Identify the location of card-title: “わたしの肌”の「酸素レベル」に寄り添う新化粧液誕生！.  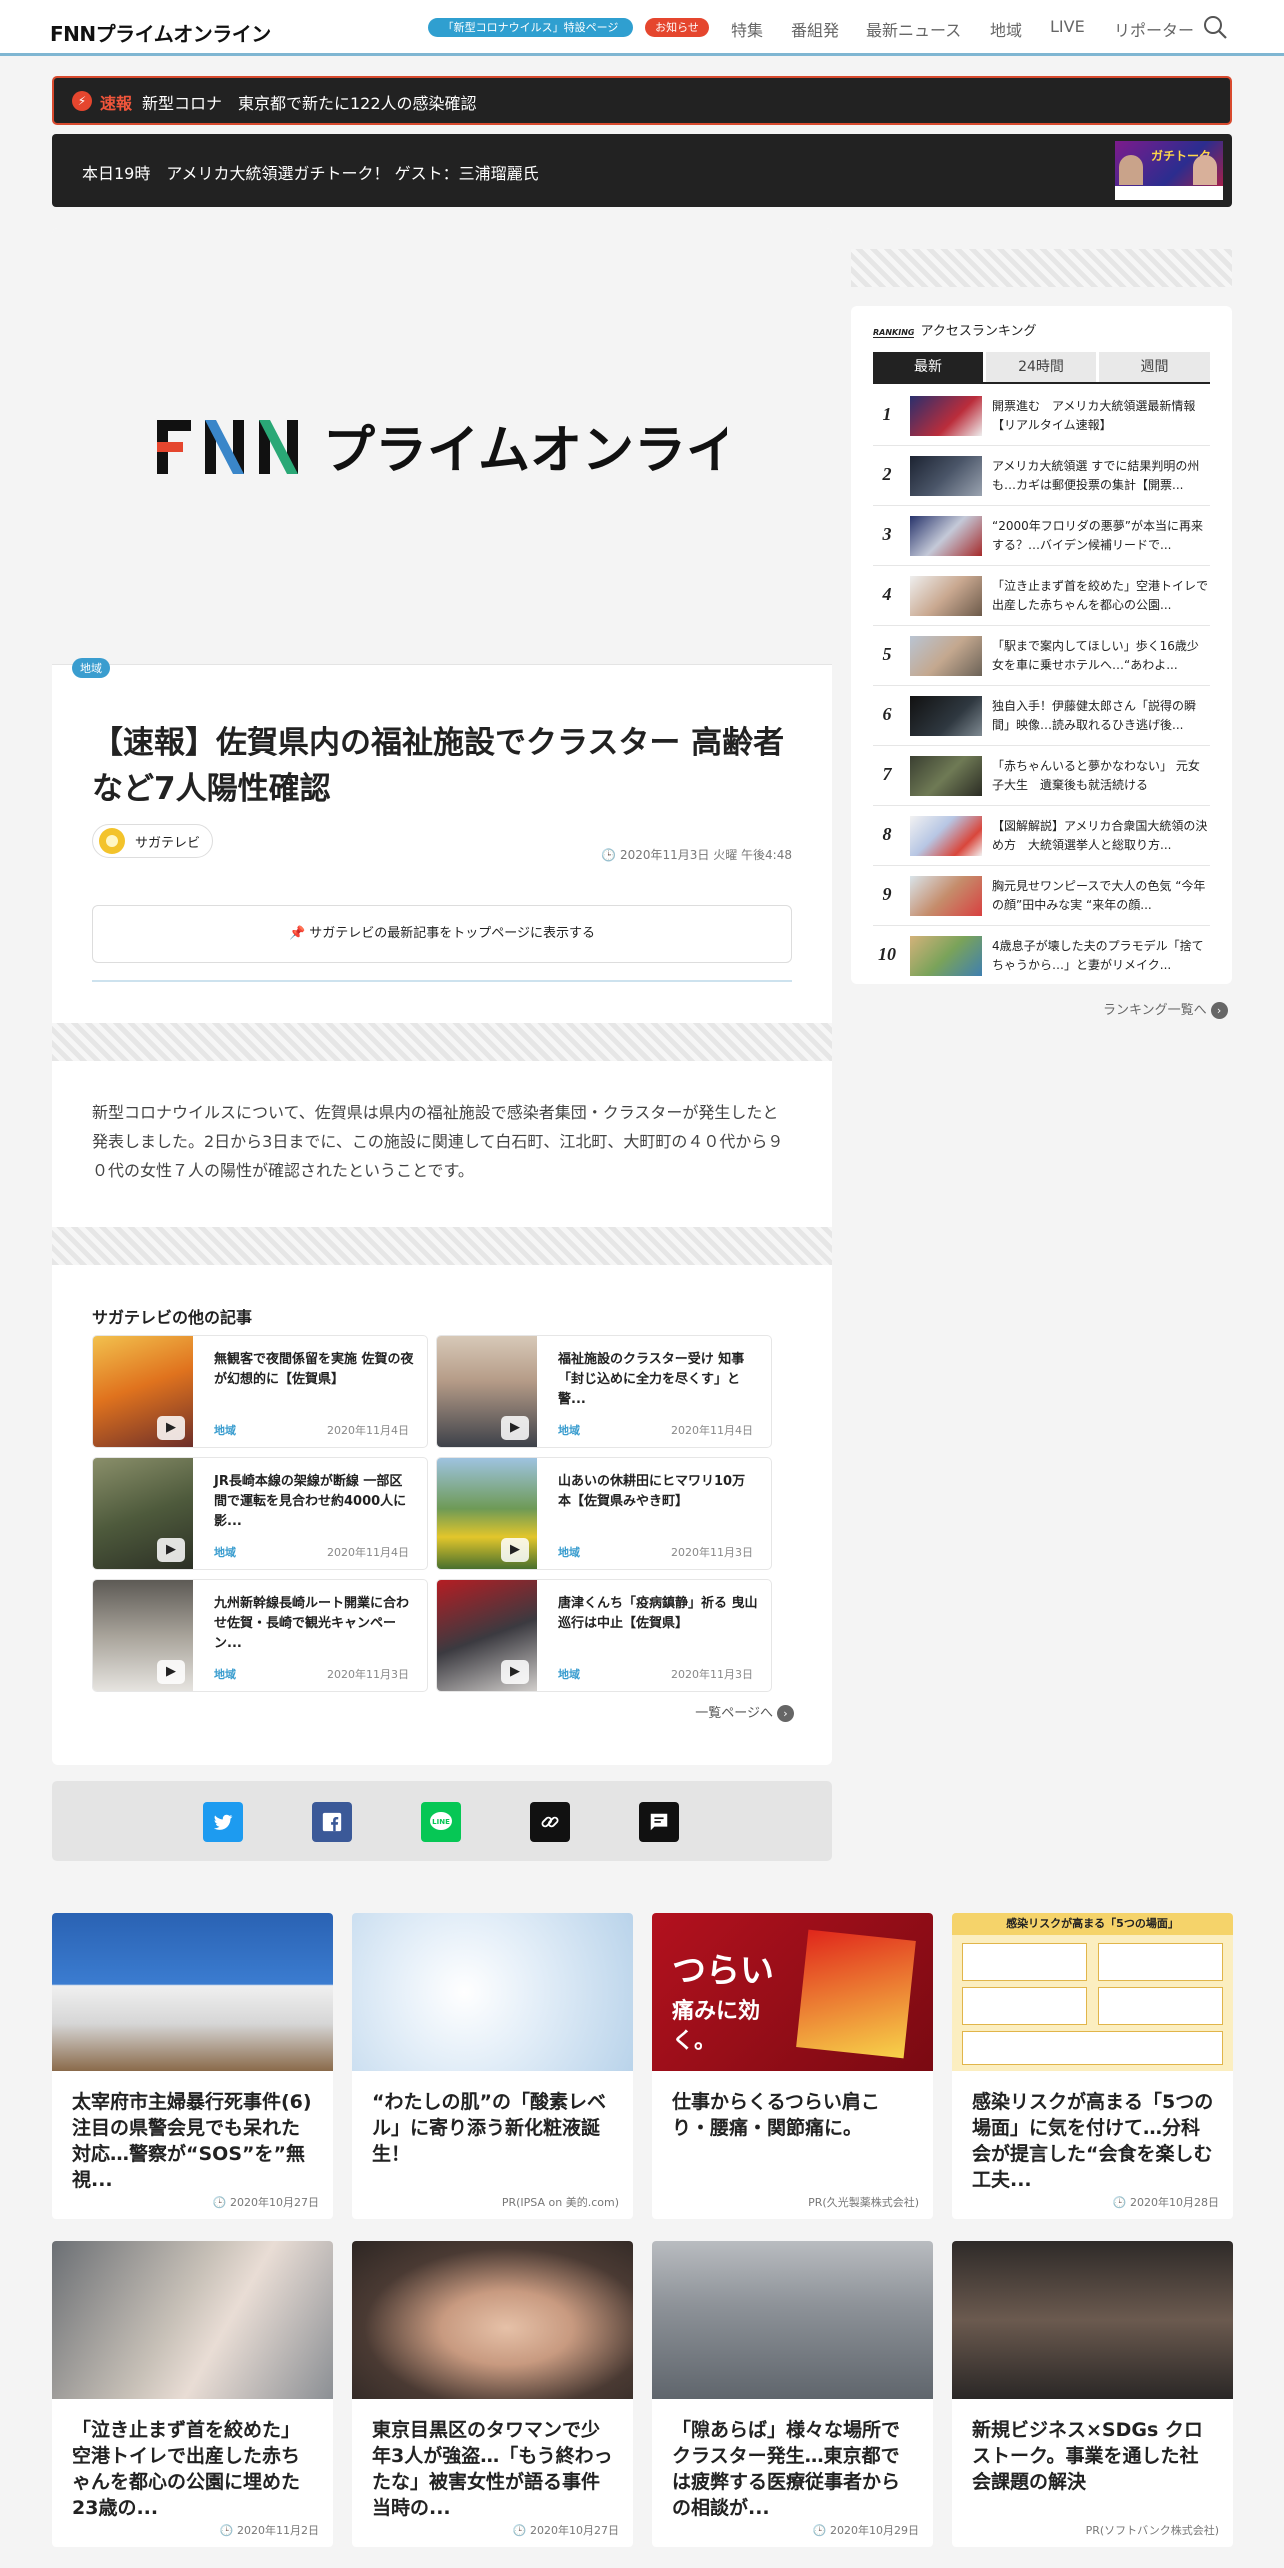
(489, 2128).